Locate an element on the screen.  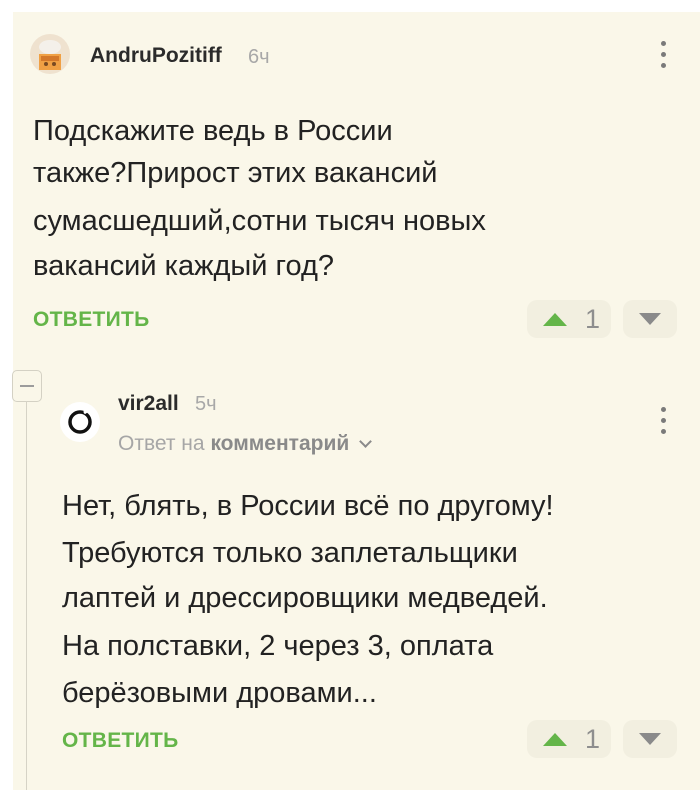
comment-text-line: Подскажите ведь в России is located at coordinates (213, 131).